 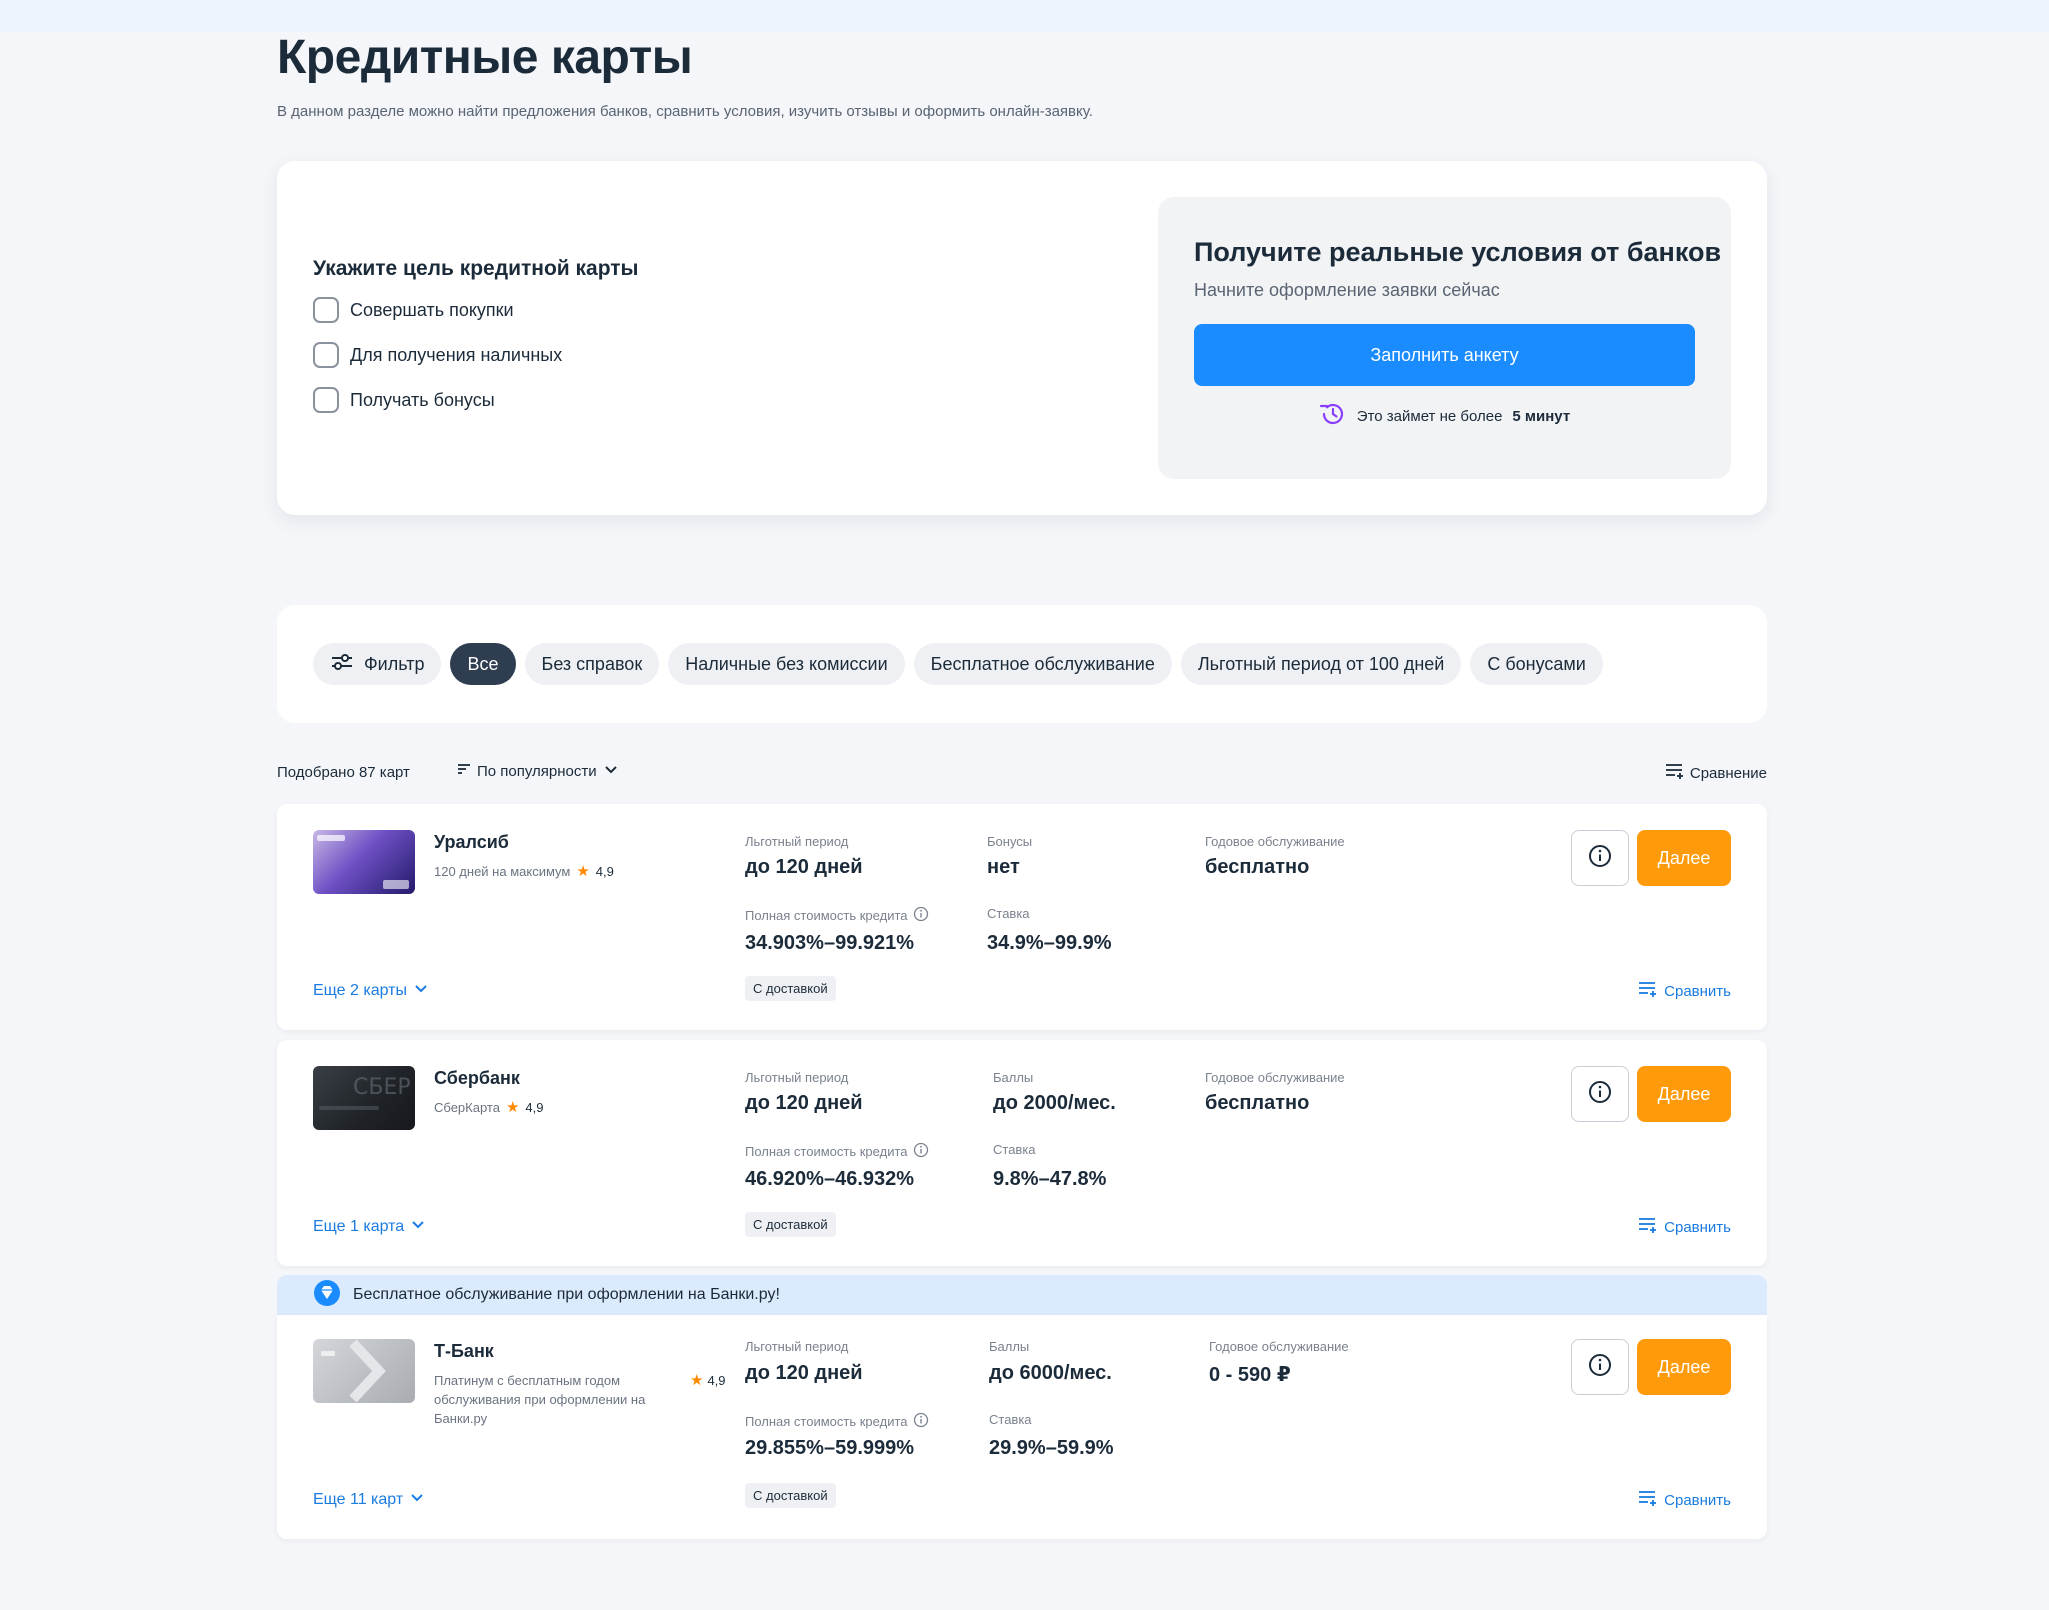 I want to click on purpose-option-label: Для получения наличных, so click(x=456, y=354).